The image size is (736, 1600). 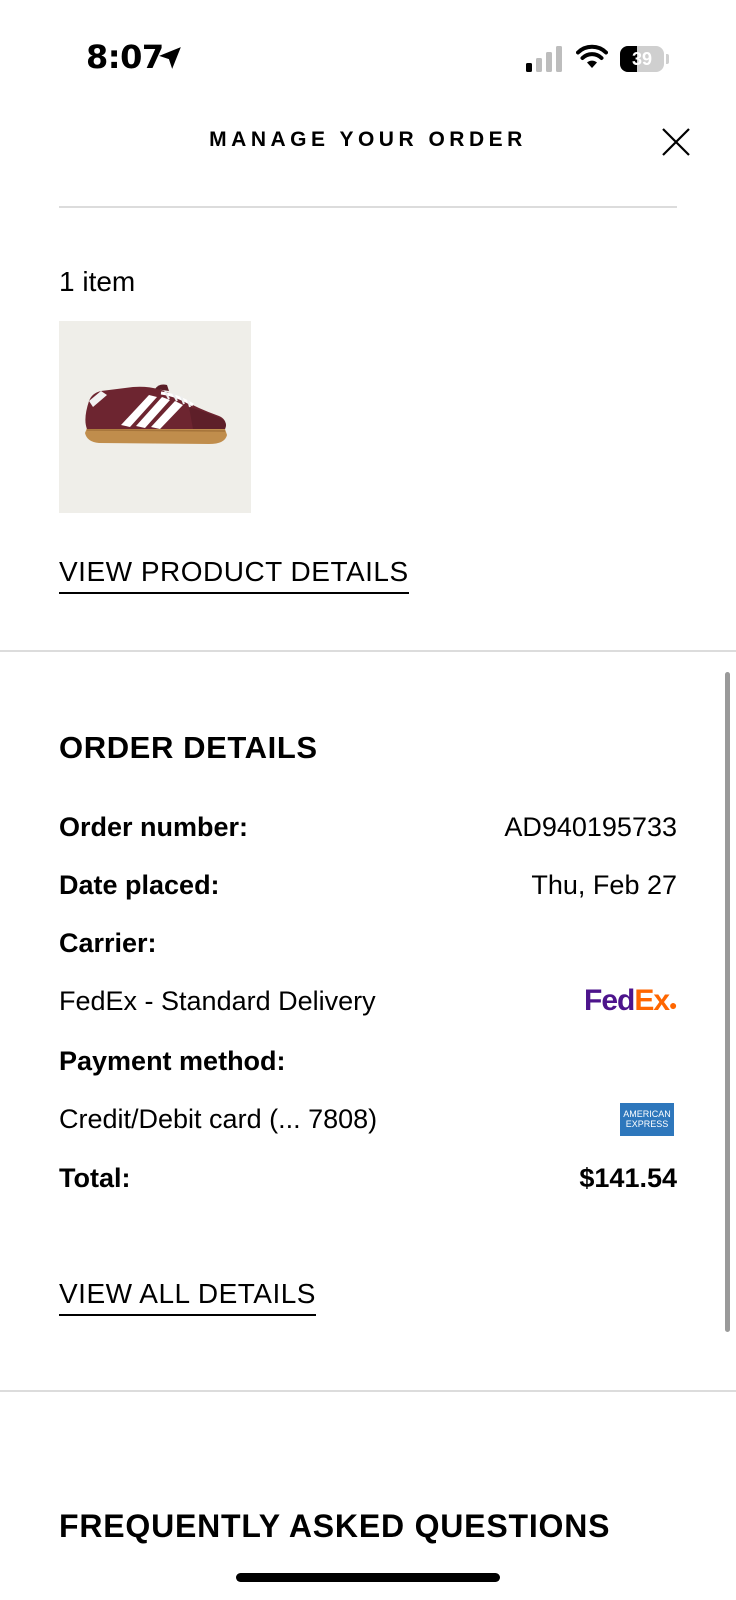 I want to click on order-details-heading: ORDER DETAILS, so click(x=188, y=747).